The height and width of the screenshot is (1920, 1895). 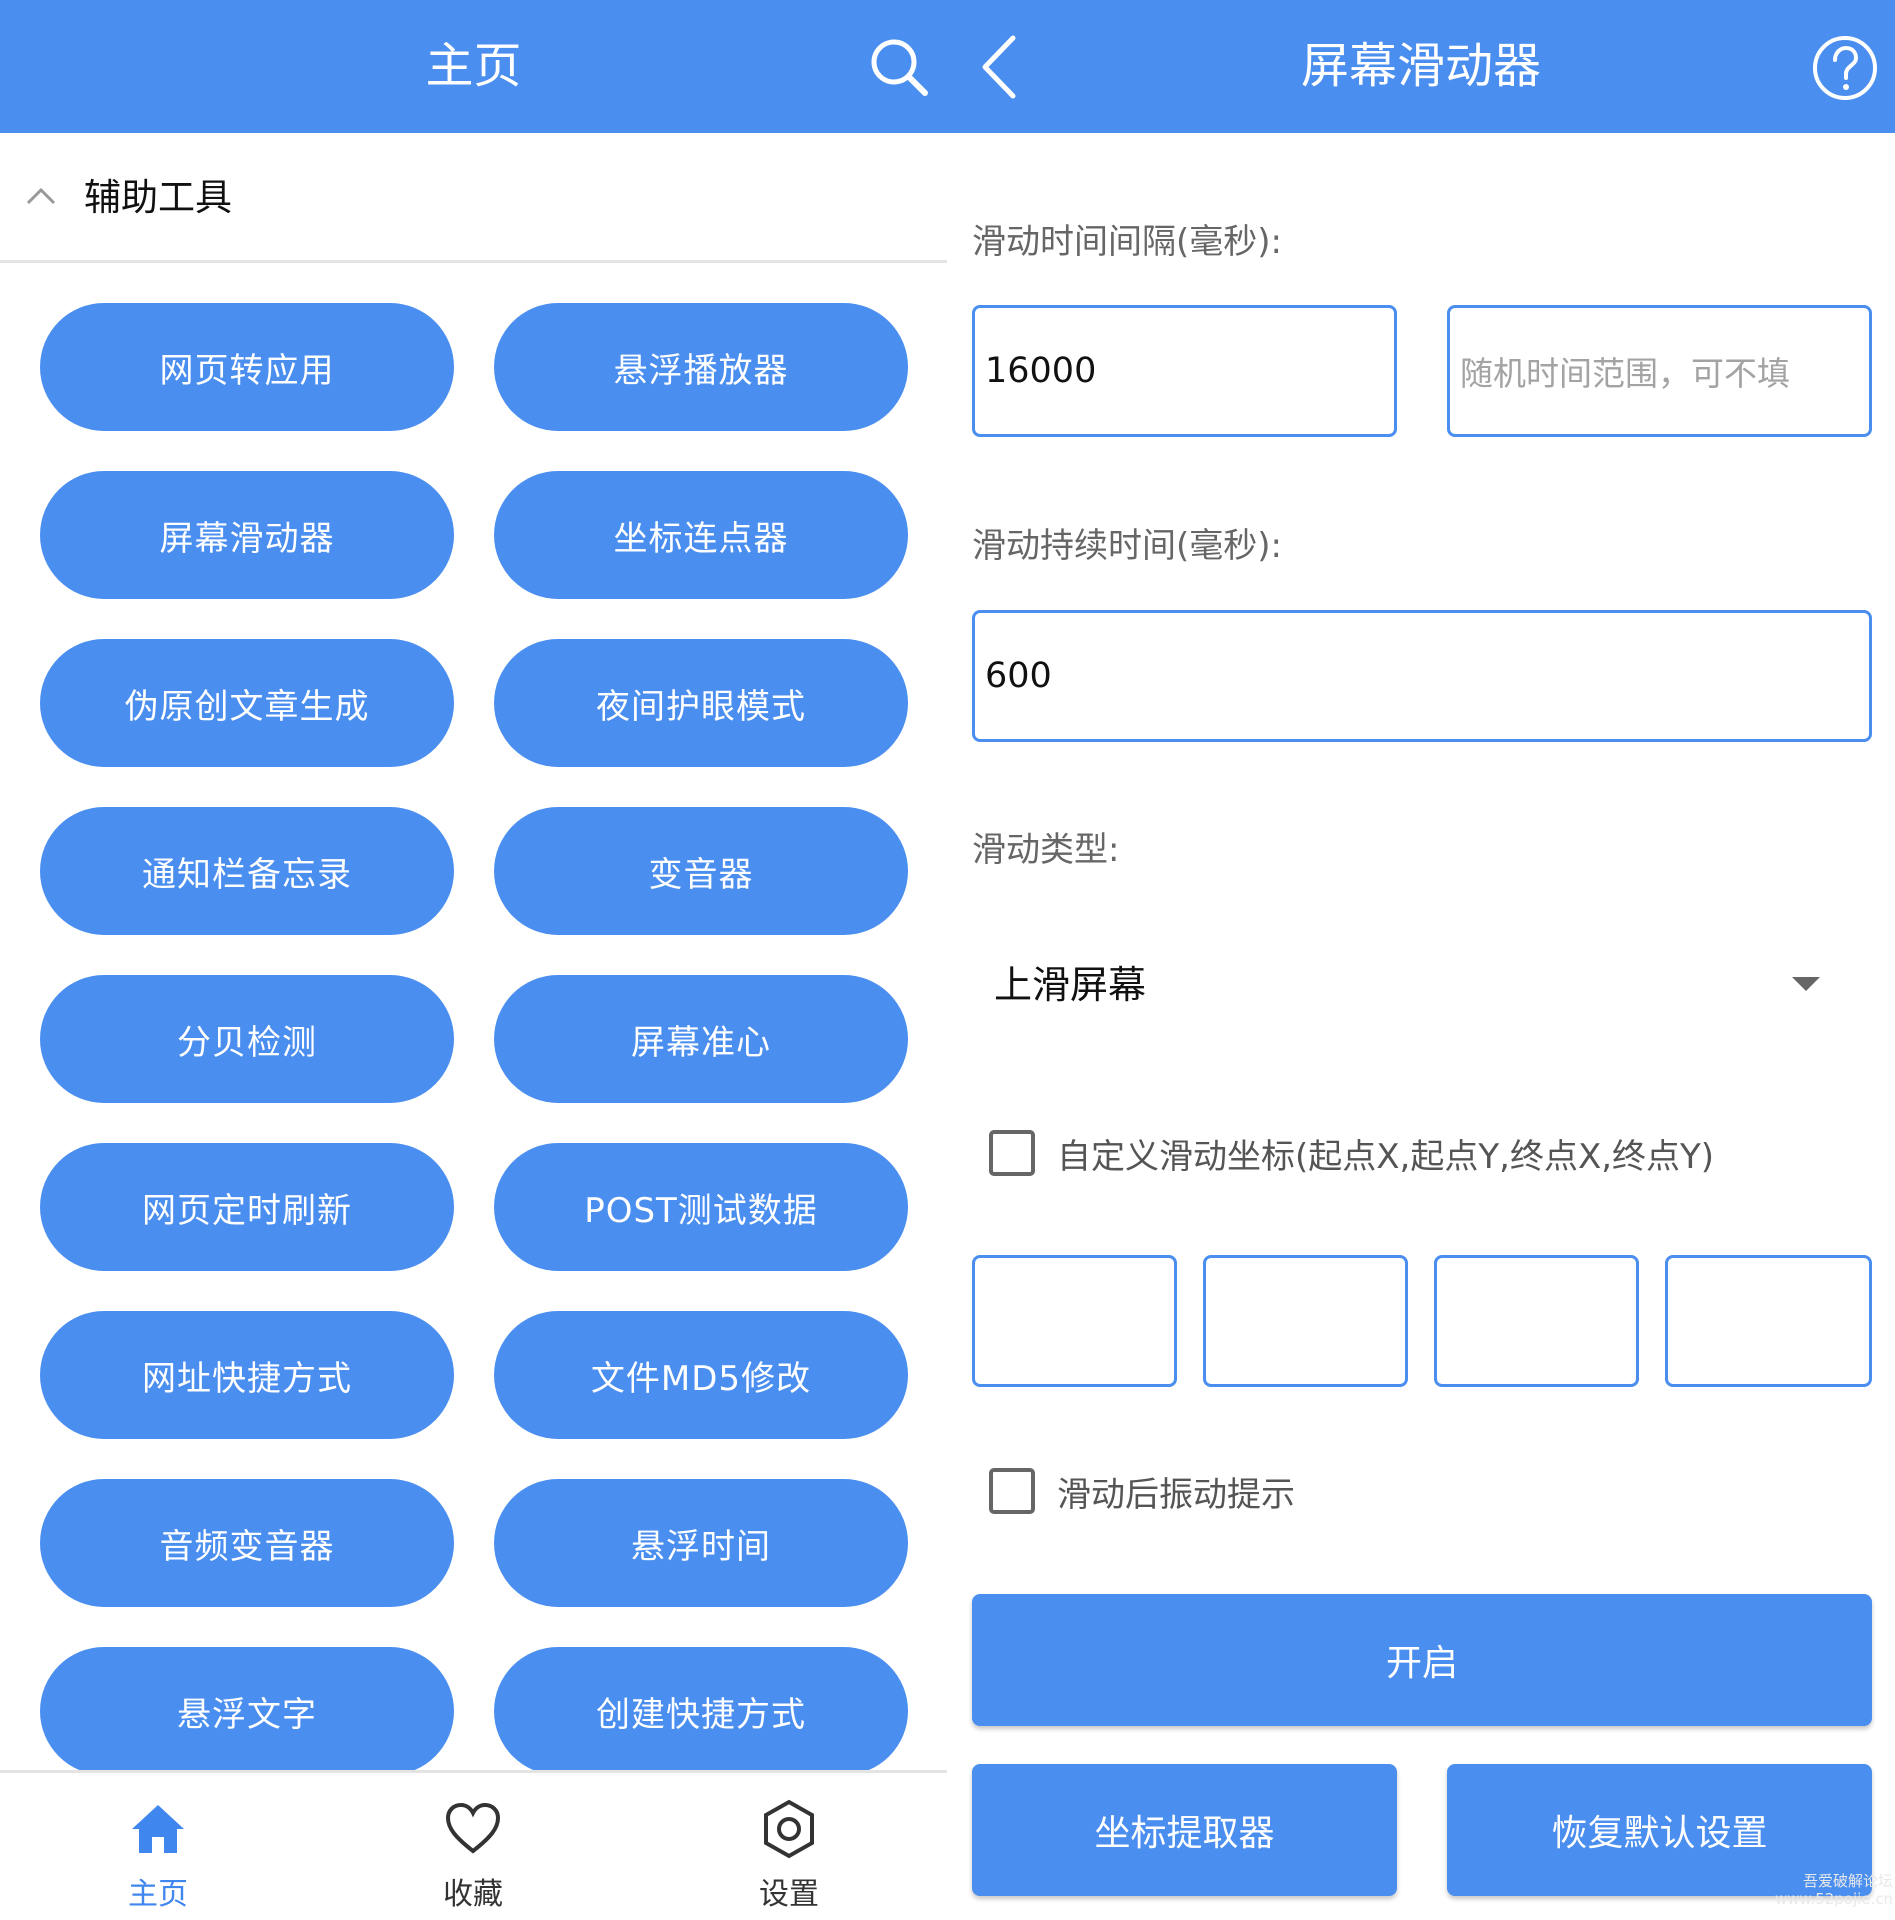 I want to click on help-icon, so click(x=1845, y=68).